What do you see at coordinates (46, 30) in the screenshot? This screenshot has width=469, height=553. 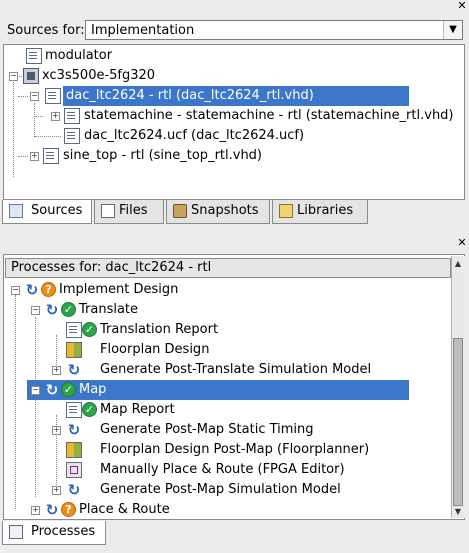 I see `sources-for-label: Sources for:` at bounding box center [46, 30].